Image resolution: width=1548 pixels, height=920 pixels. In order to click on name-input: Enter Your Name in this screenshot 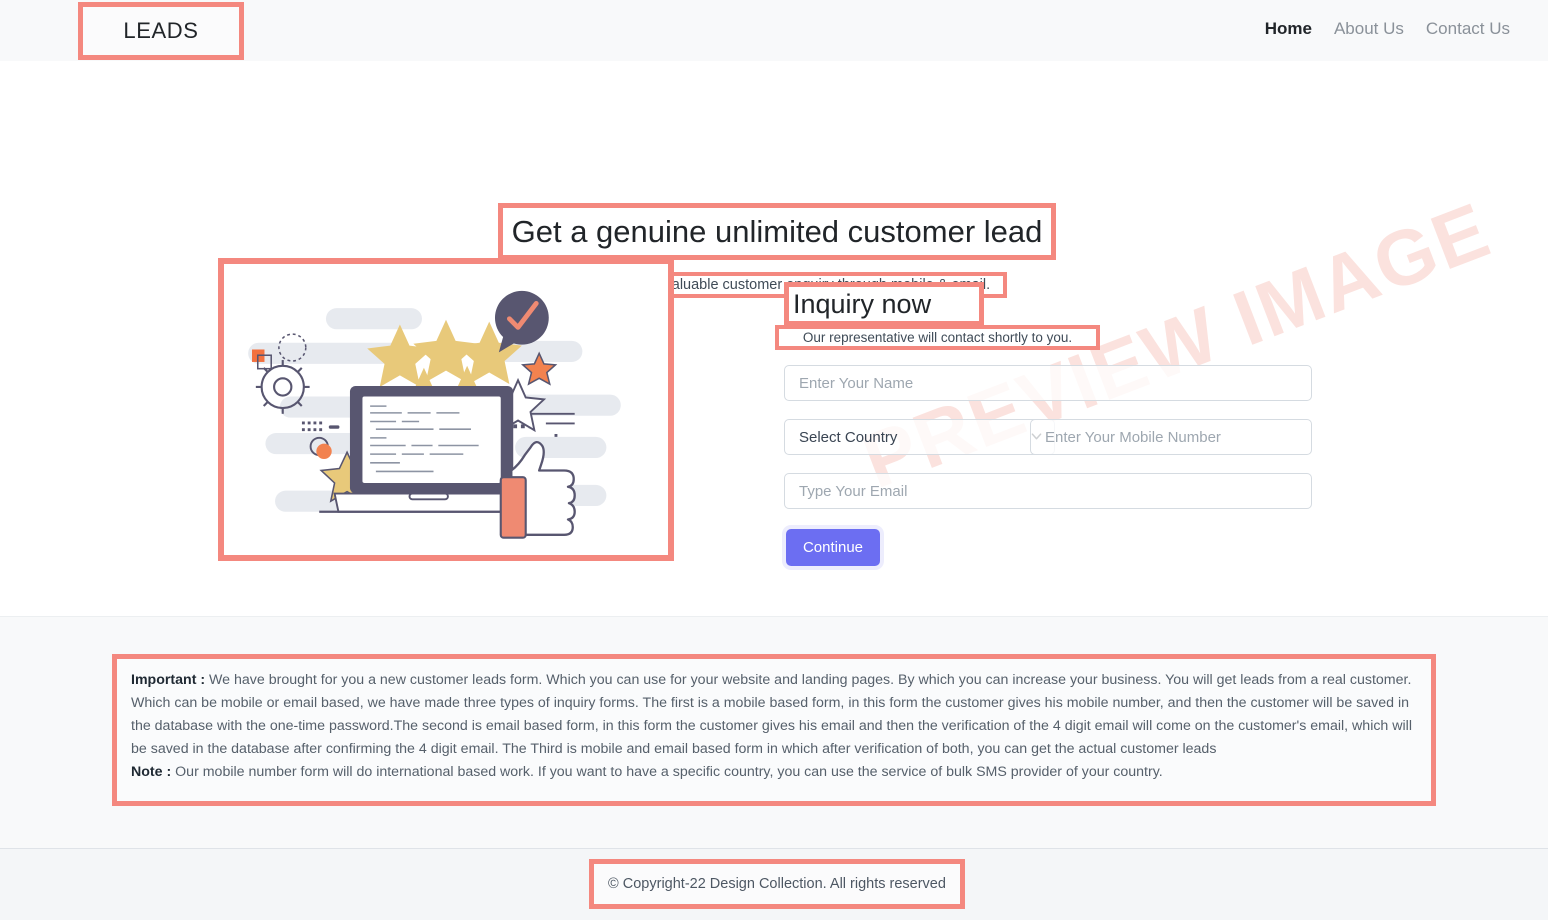, I will do `click(1048, 383)`.